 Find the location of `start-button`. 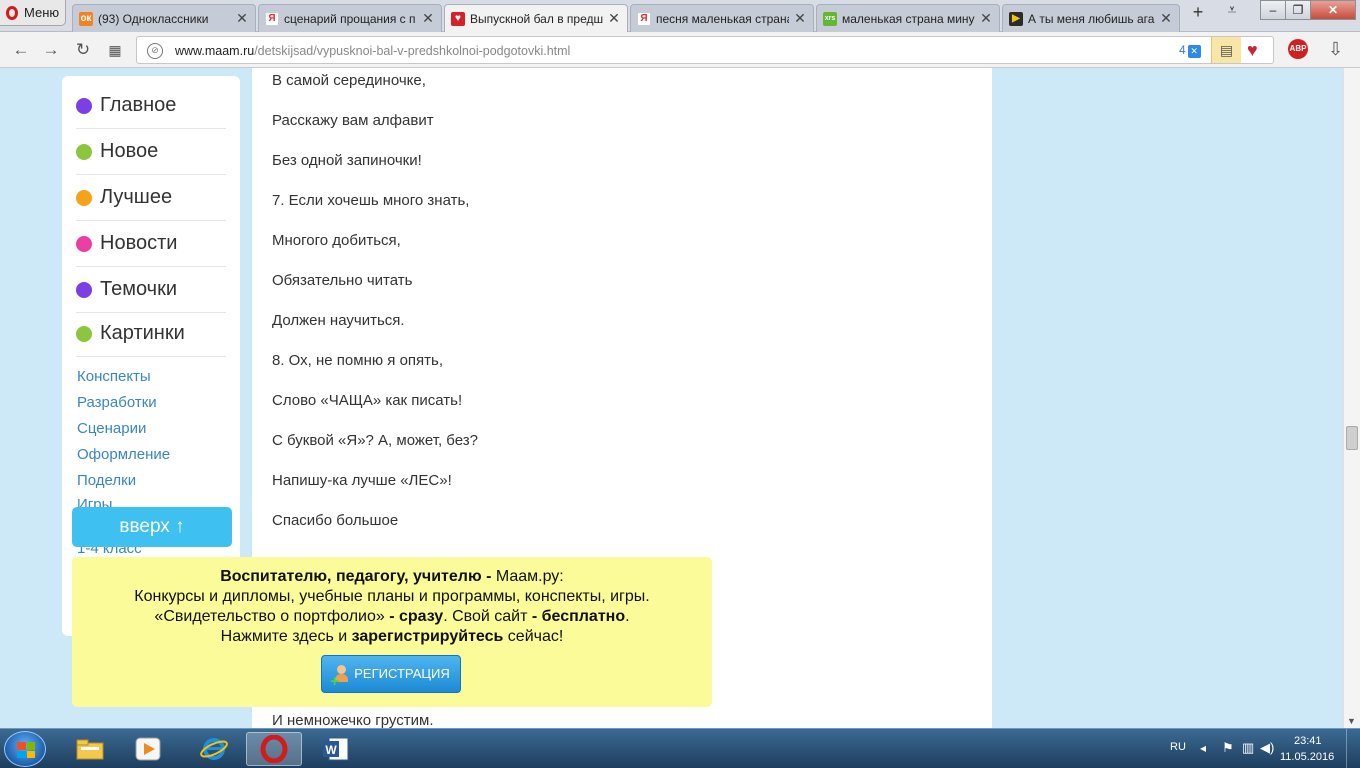

start-button is located at coordinates (25, 749).